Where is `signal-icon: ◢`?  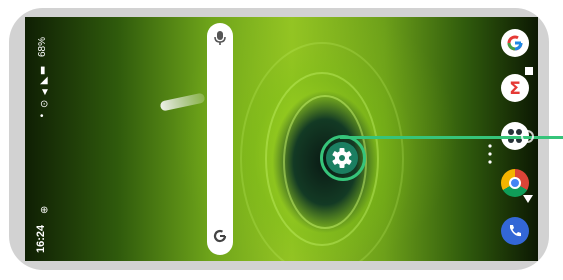 signal-icon: ◢ is located at coordinates (44, 80).